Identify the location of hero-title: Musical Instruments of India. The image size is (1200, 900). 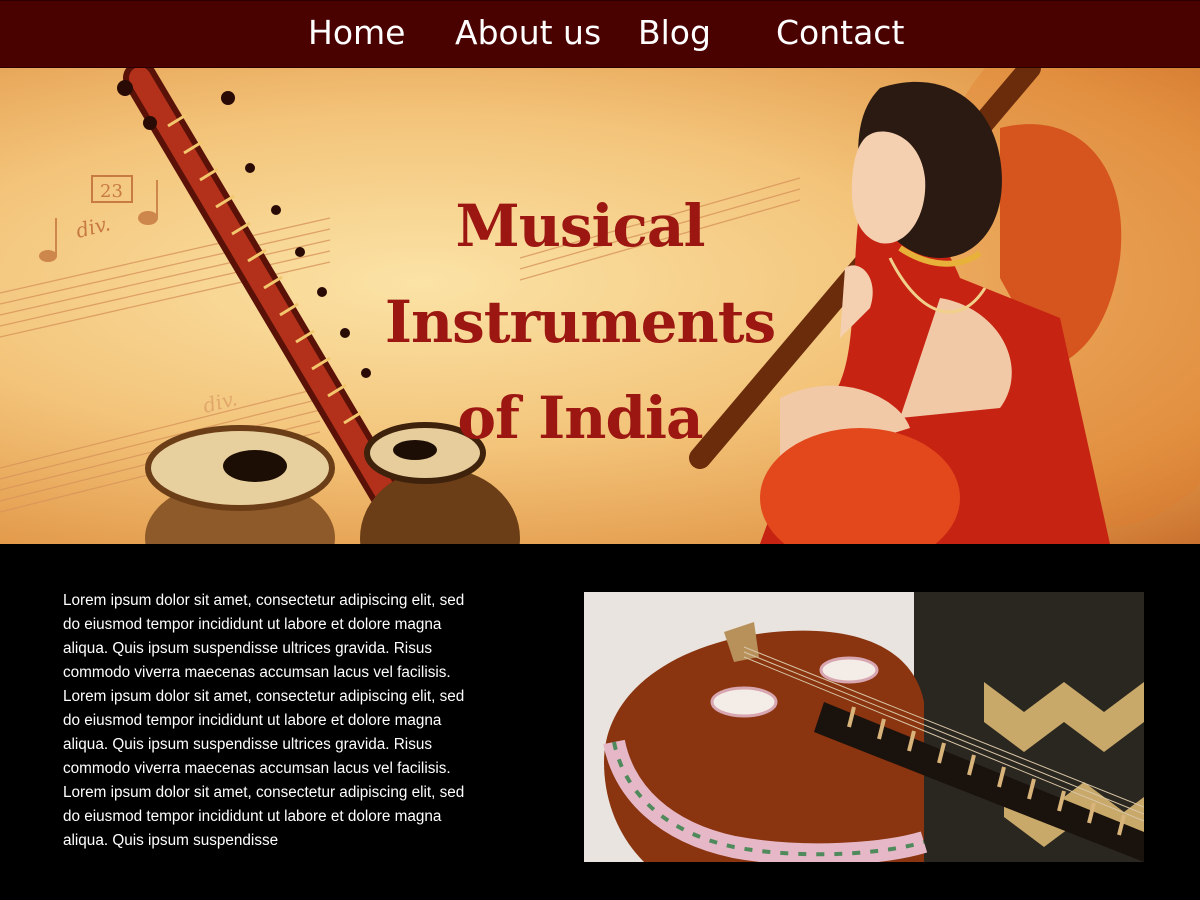
(580, 322).